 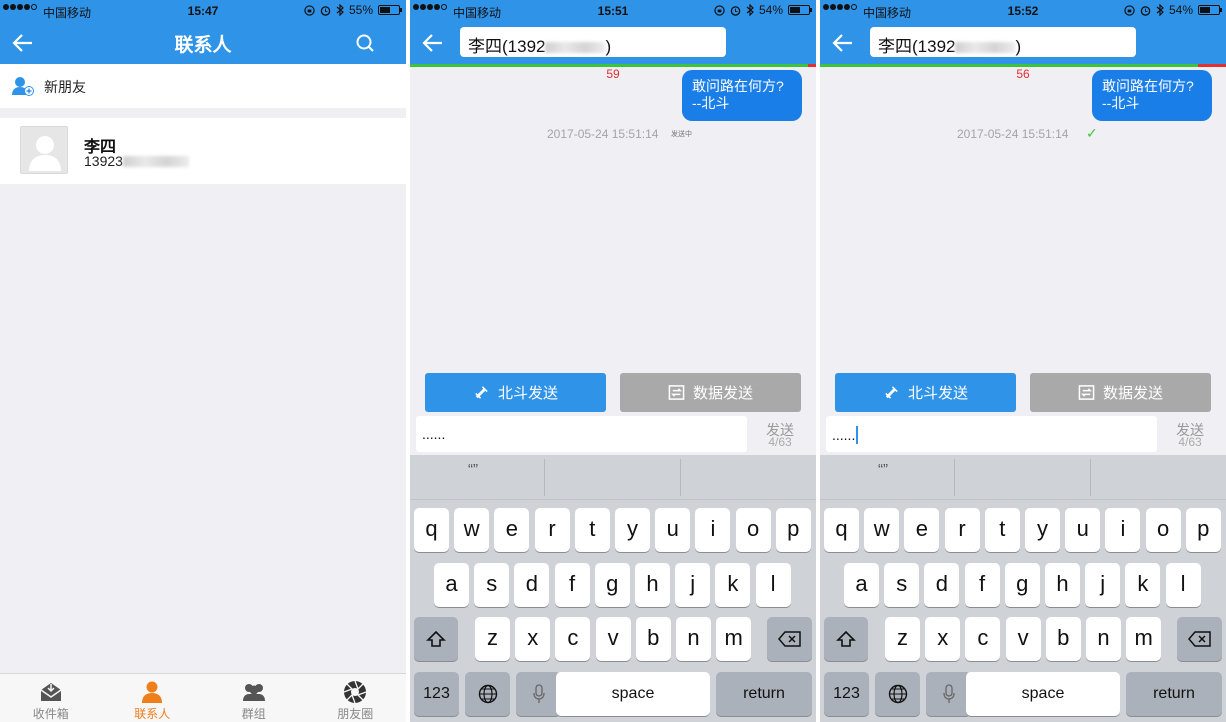 What do you see at coordinates (309, 10) in the screenshot?
I see `orientation-lock-icon` at bounding box center [309, 10].